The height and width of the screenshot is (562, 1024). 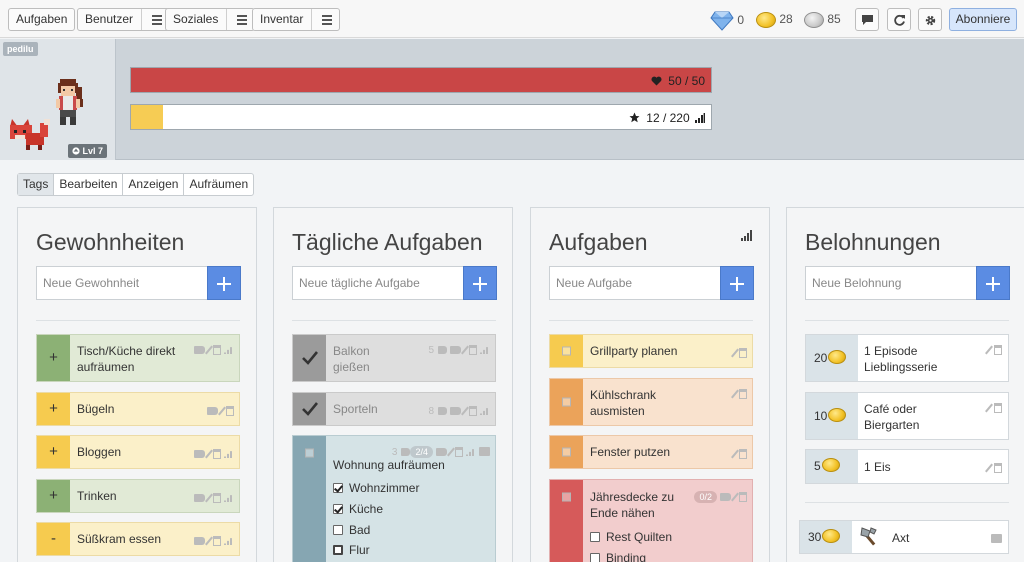 What do you see at coordinates (993, 283) in the screenshot?
I see `add-reward-button` at bounding box center [993, 283].